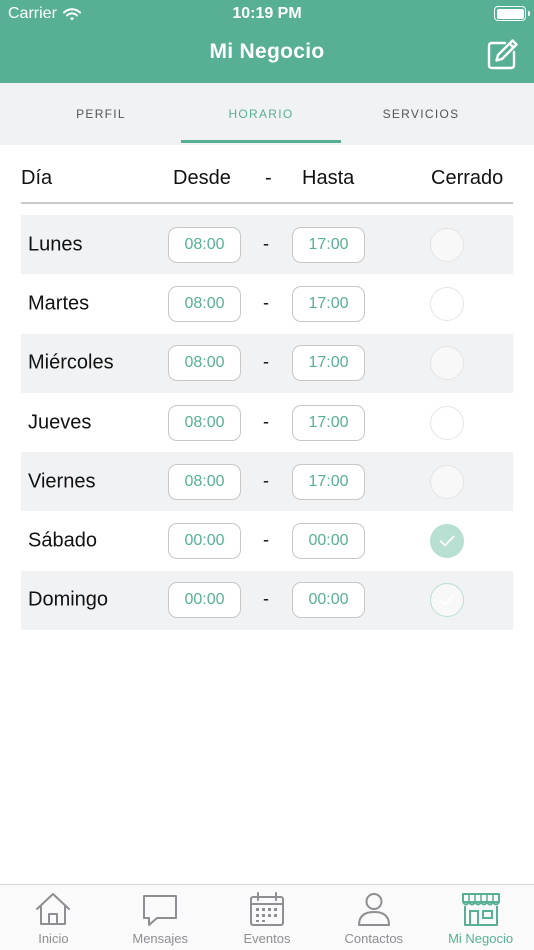  What do you see at coordinates (481, 938) in the screenshot?
I see `tabbar-label: Mi Negocio` at bounding box center [481, 938].